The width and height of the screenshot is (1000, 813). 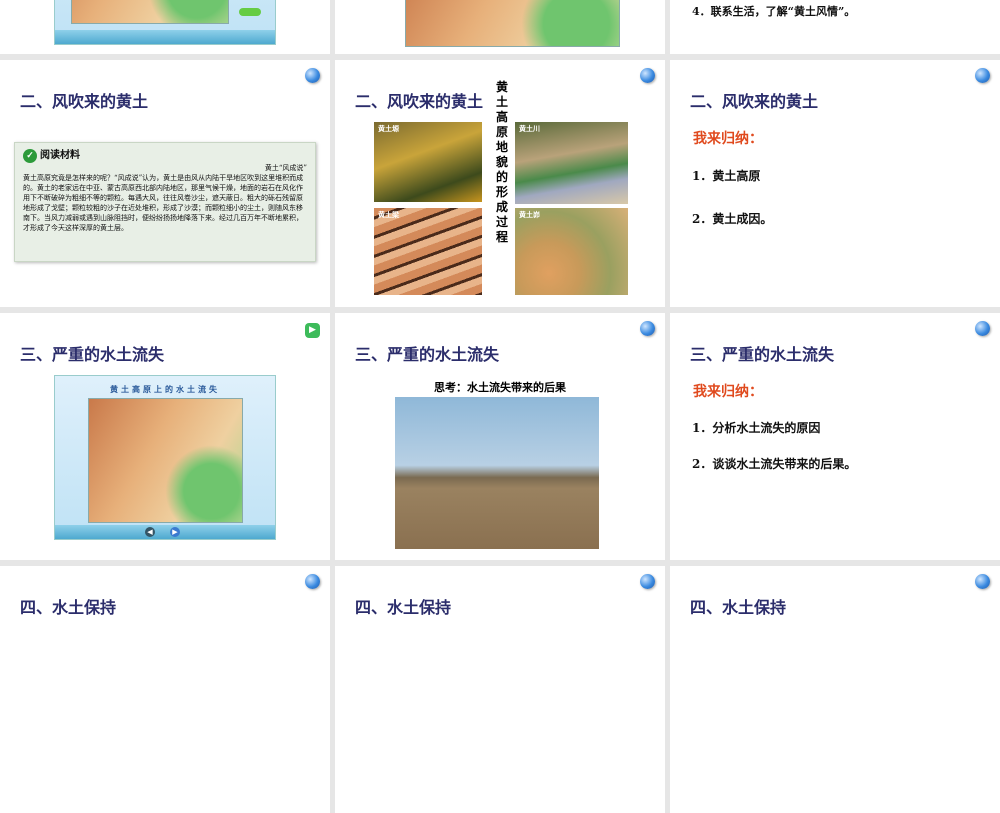 What do you see at coordinates (388, 128) in the screenshot?
I see `photo-label: 黄土塬` at bounding box center [388, 128].